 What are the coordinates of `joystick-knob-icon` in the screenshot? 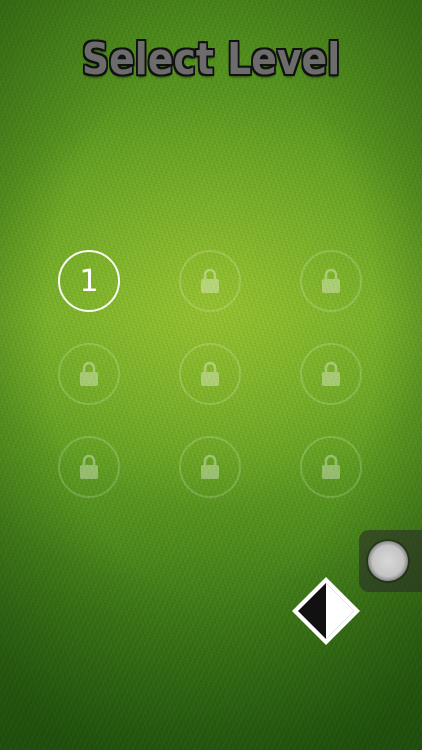 It's located at (388, 561).